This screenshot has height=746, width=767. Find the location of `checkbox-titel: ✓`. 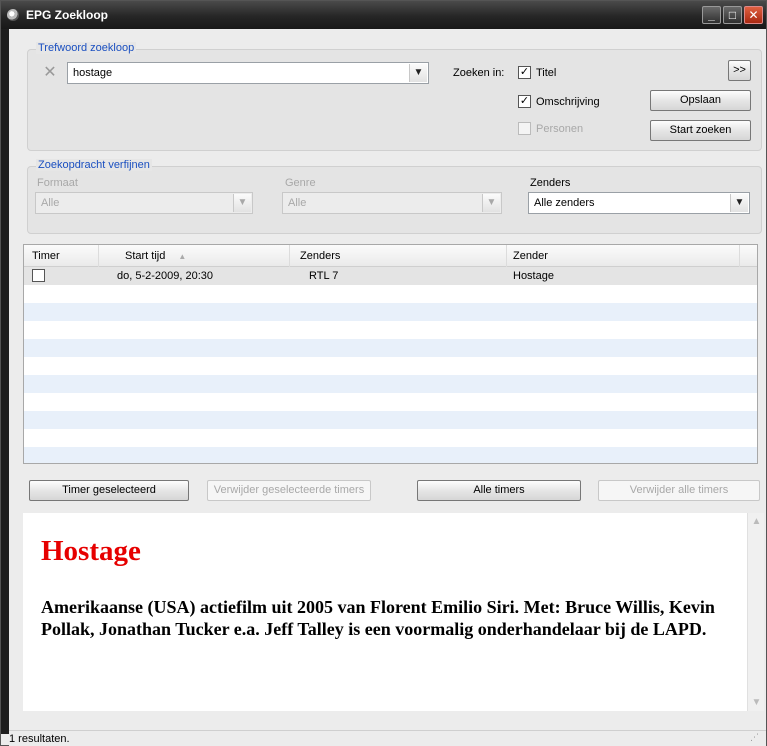

checkbox-titel: ✓ is located at coordinates (524, 72).